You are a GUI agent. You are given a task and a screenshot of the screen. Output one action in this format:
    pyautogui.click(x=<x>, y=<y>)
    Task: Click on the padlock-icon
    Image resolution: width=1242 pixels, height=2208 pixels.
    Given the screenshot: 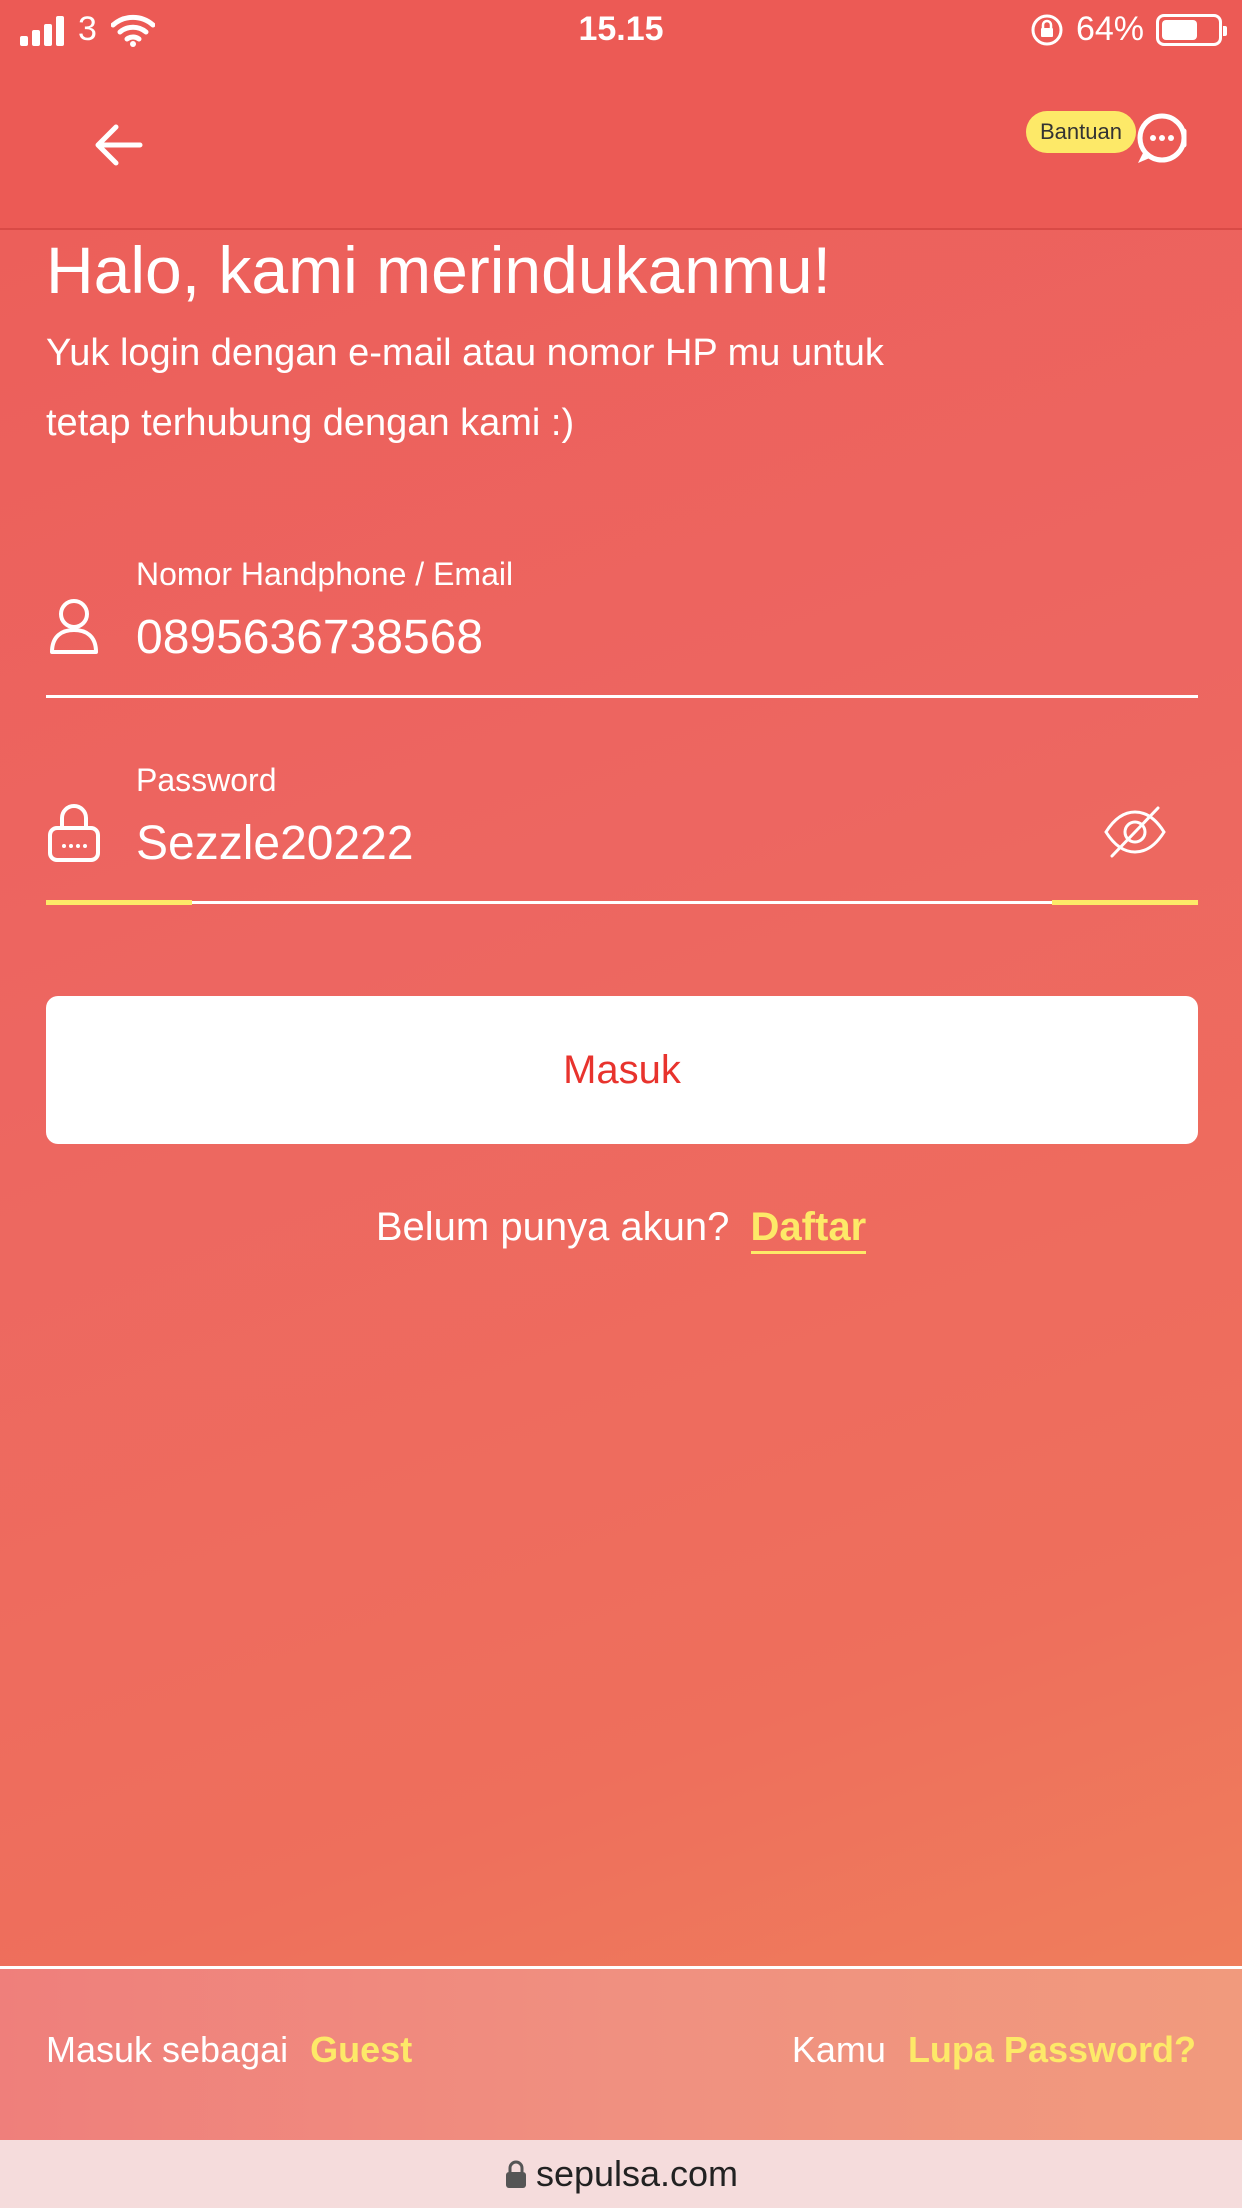 What is the action you would take?
    pyautogui.click(x=515, y=2174)
    